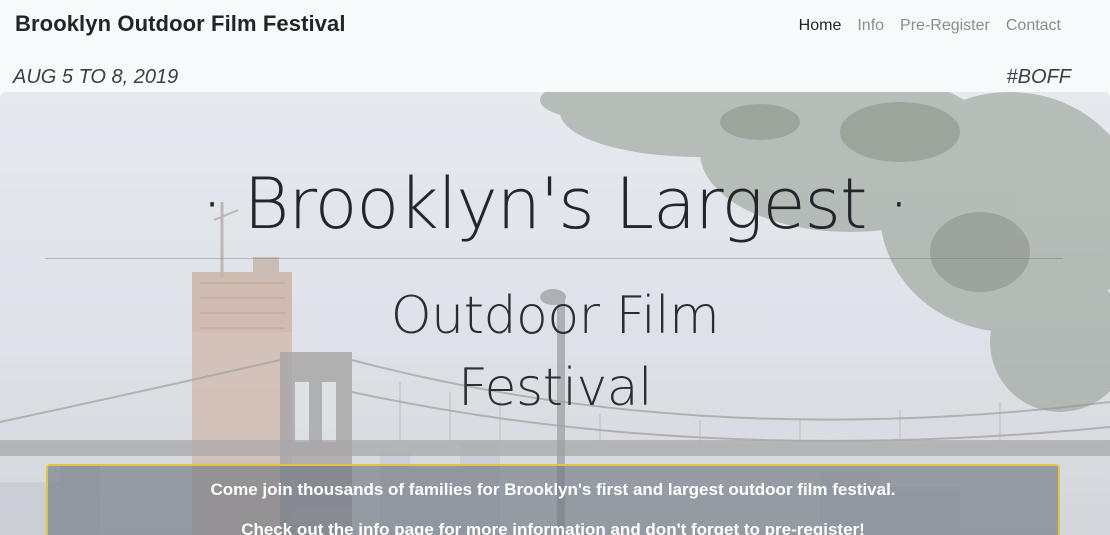 The height and width of the screenshot is (535, 1110). What do you see at coordinates (180, 24) in the screenshot?
I see `brand-link: Brooklyn Outdoor Film Festival` at bounding box center [180, 24].